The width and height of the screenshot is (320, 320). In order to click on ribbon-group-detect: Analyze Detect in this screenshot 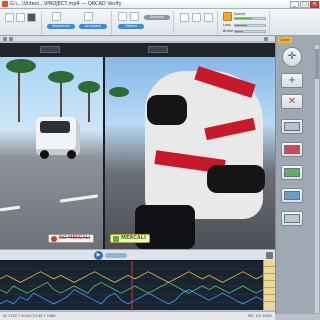, I will do `click(144, 22)`.